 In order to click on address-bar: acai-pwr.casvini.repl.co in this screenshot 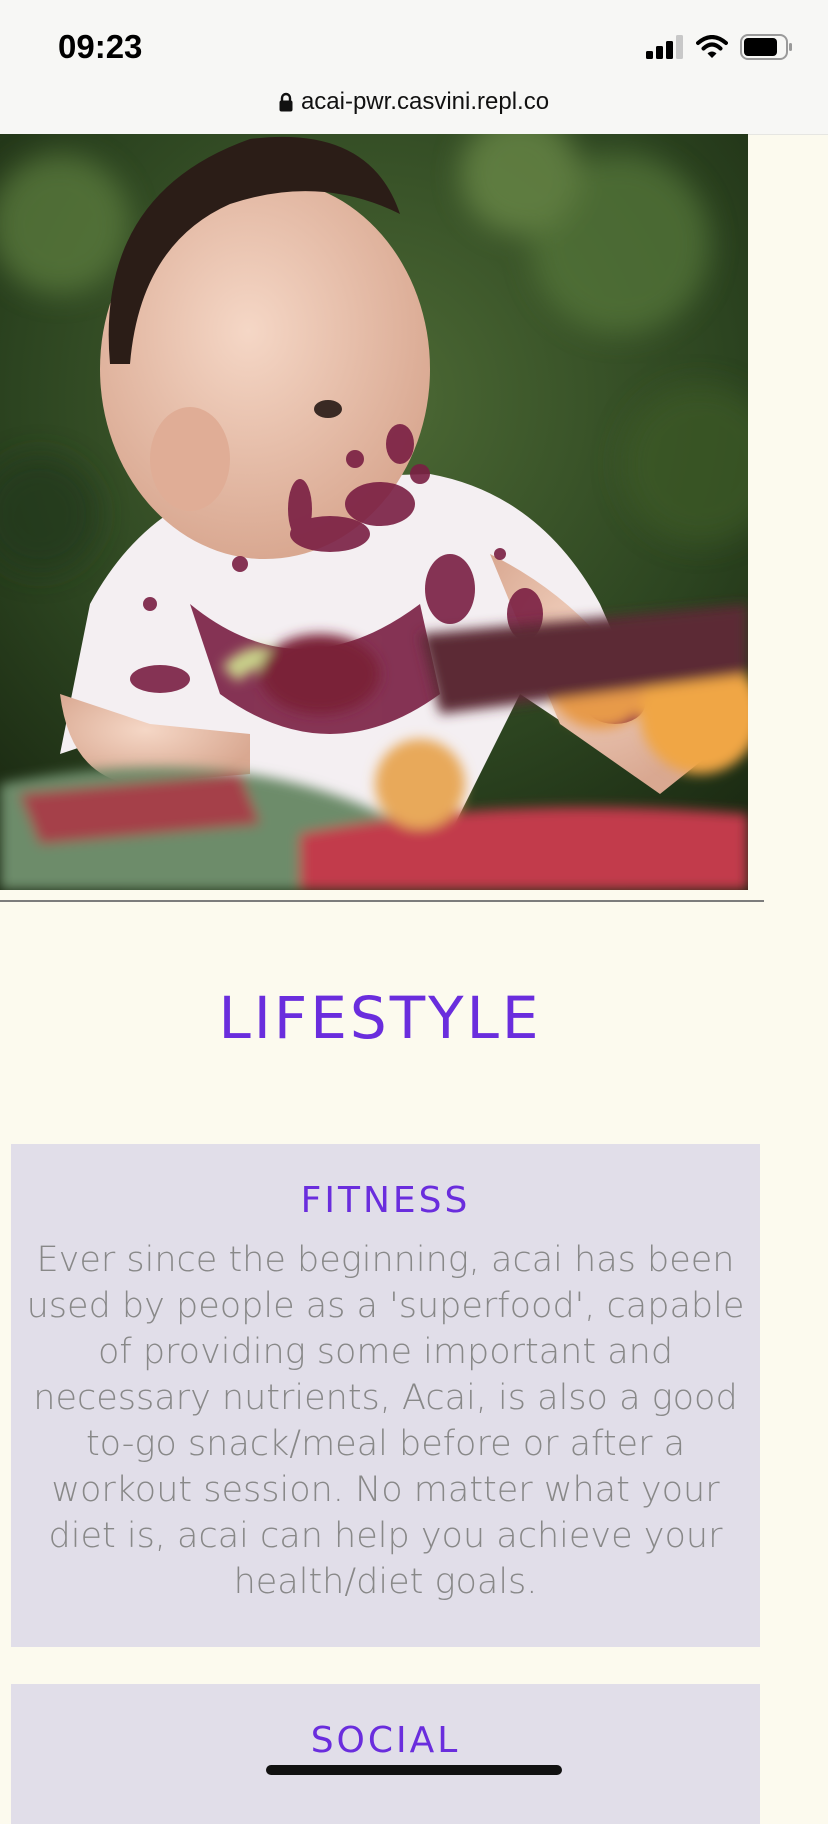, I will do `click(414, 111)`.